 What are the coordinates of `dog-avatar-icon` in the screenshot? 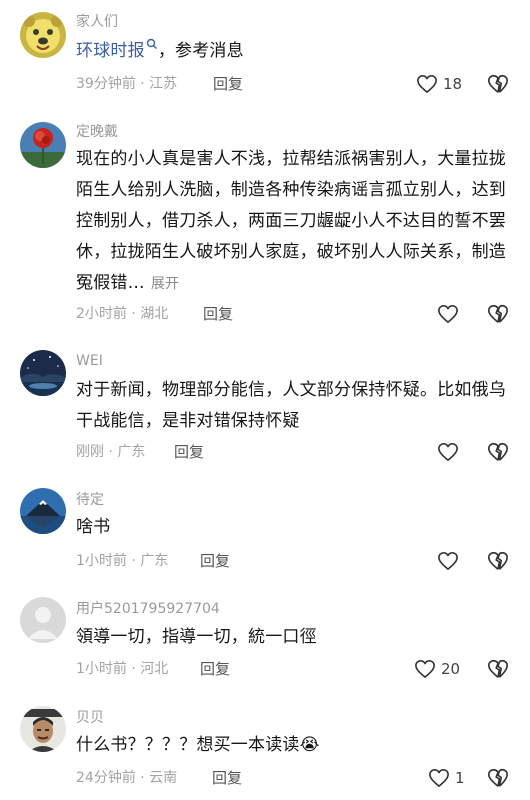 It's located at (43, 35).